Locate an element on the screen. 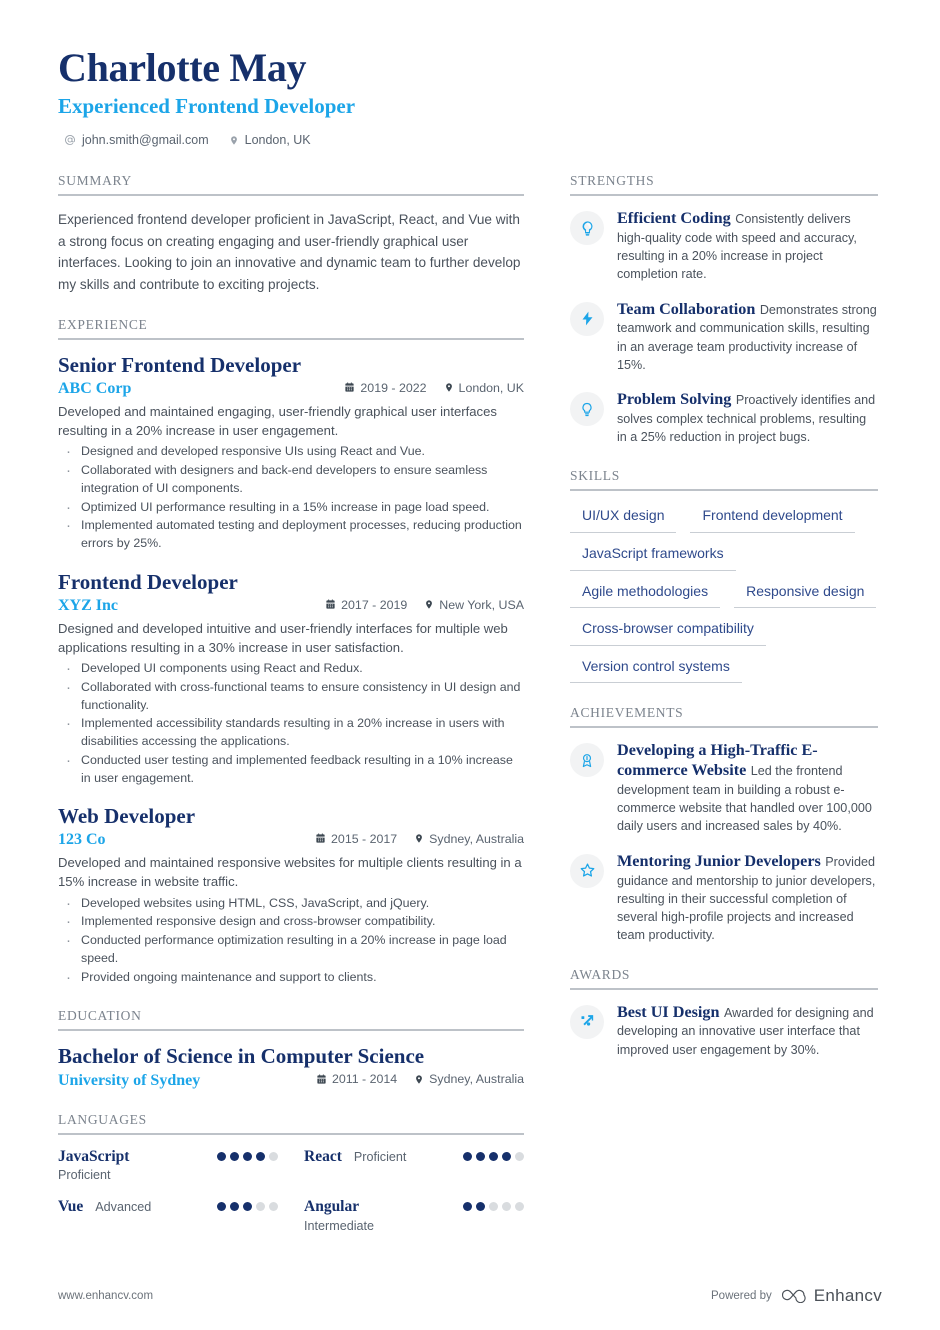 This screenshot has width=940, height=1330. award-title: Best UI Design is located at coordinates (668, 1011).